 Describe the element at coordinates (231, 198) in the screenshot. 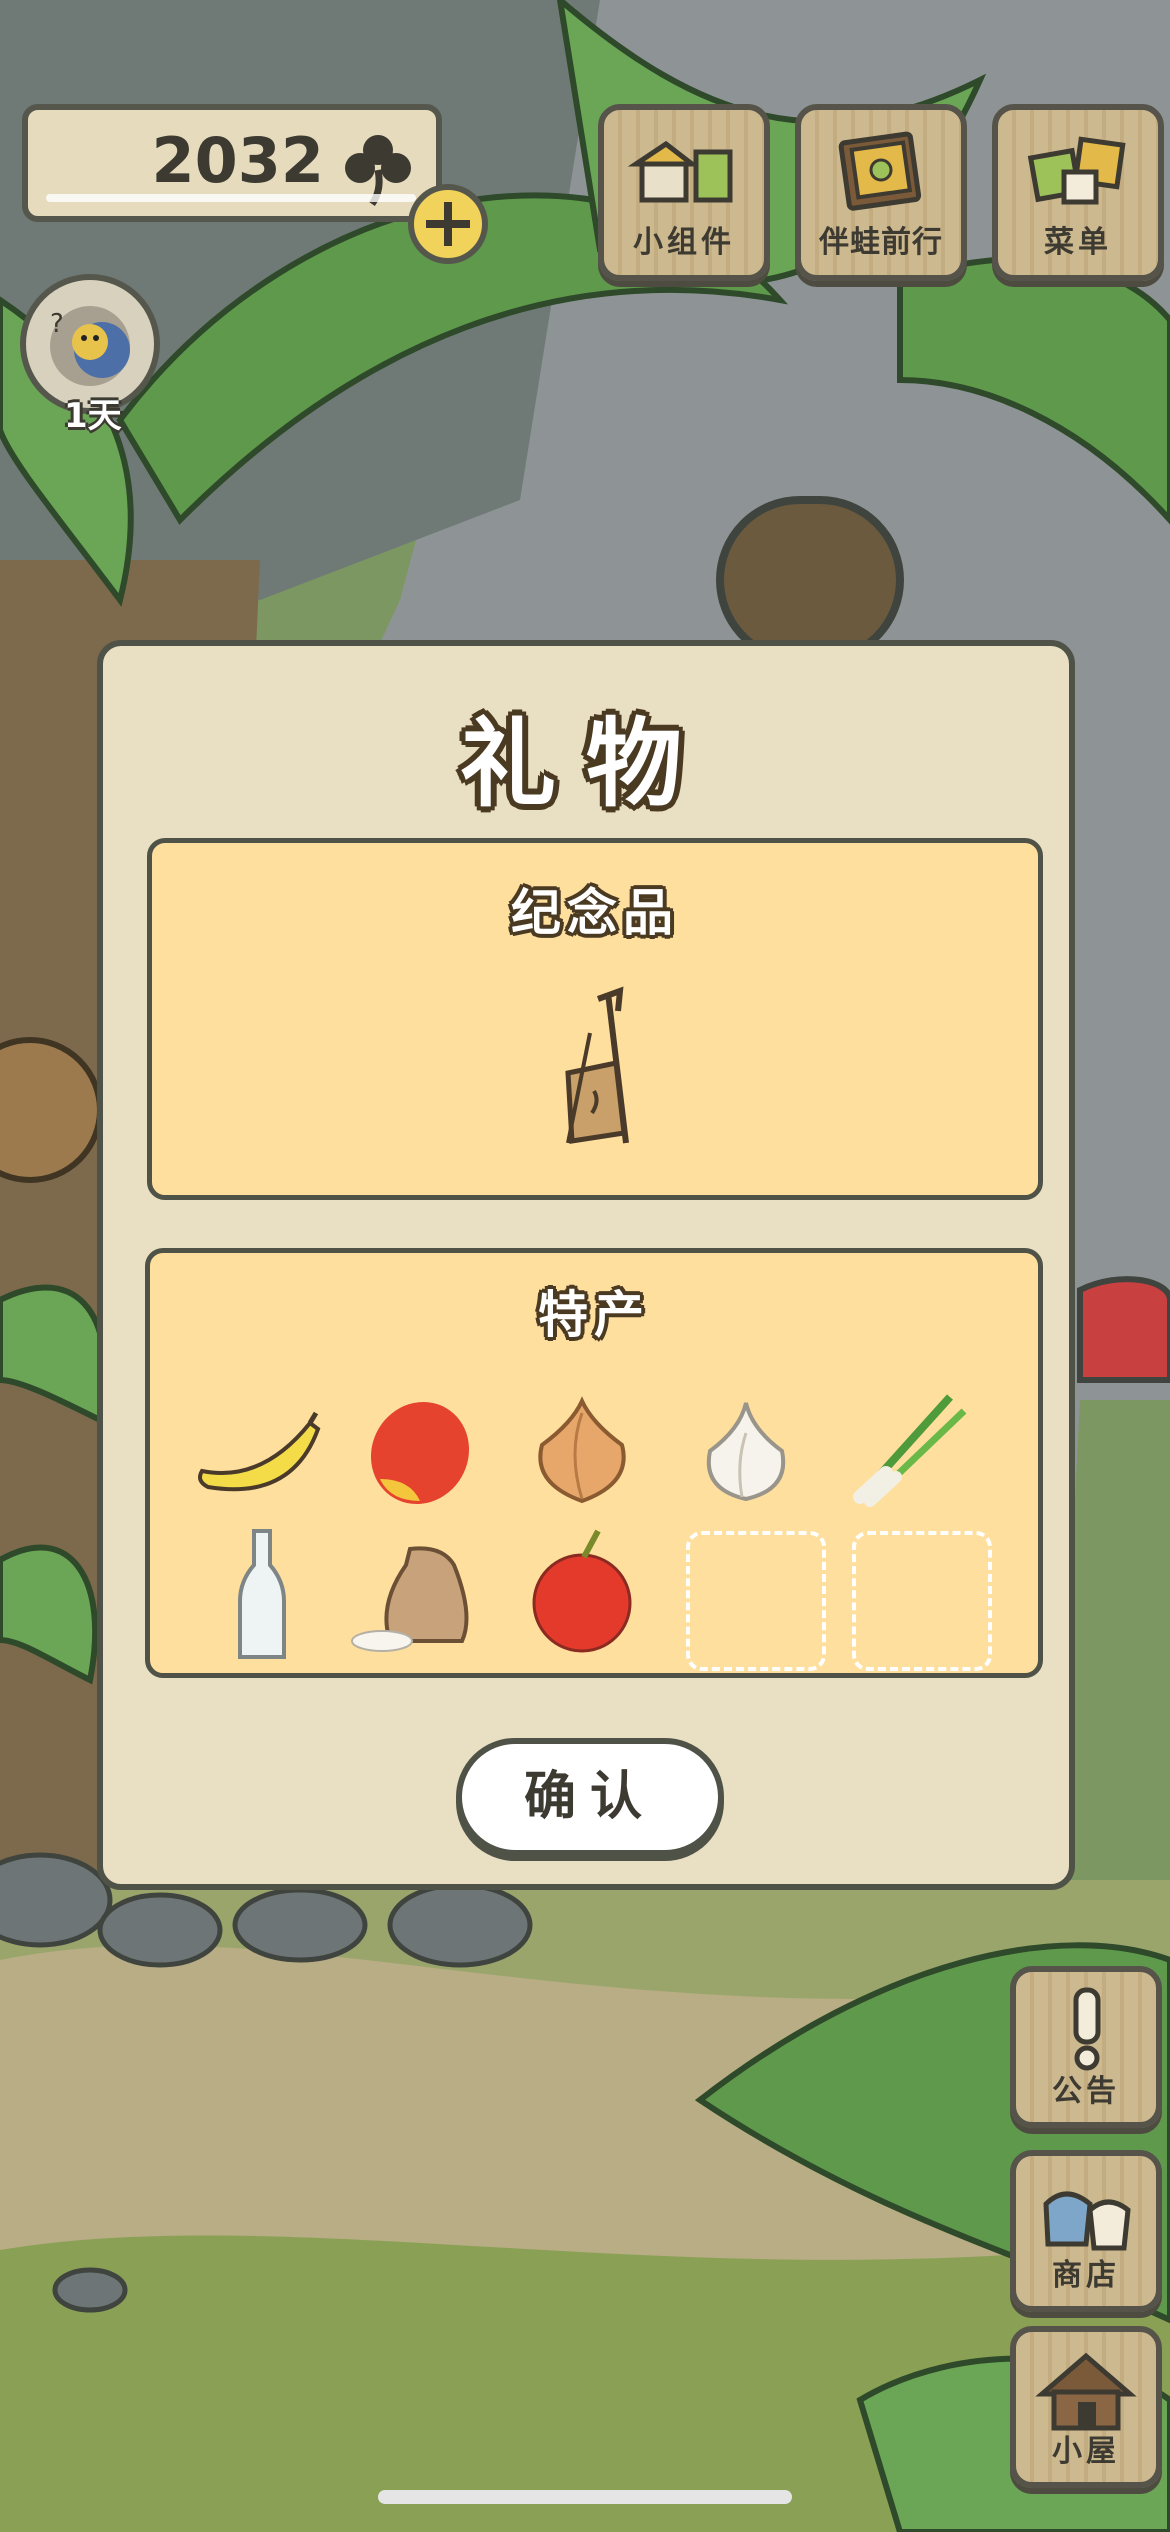

I see `counter-shine` at that location.